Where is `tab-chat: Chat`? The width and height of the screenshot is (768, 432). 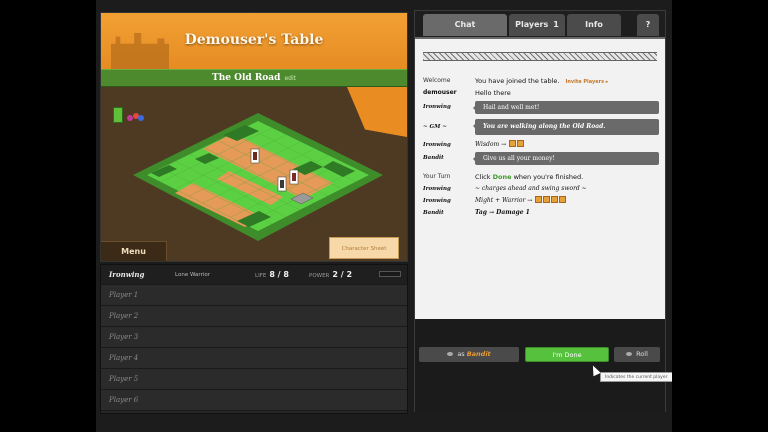 tab-chat: Chat is located at coordinates (465, 25).